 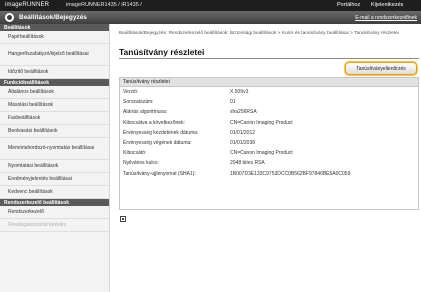 I want to click on sidebar-item-print: Nyomtatási beállítások, so click(x=54, y=166).